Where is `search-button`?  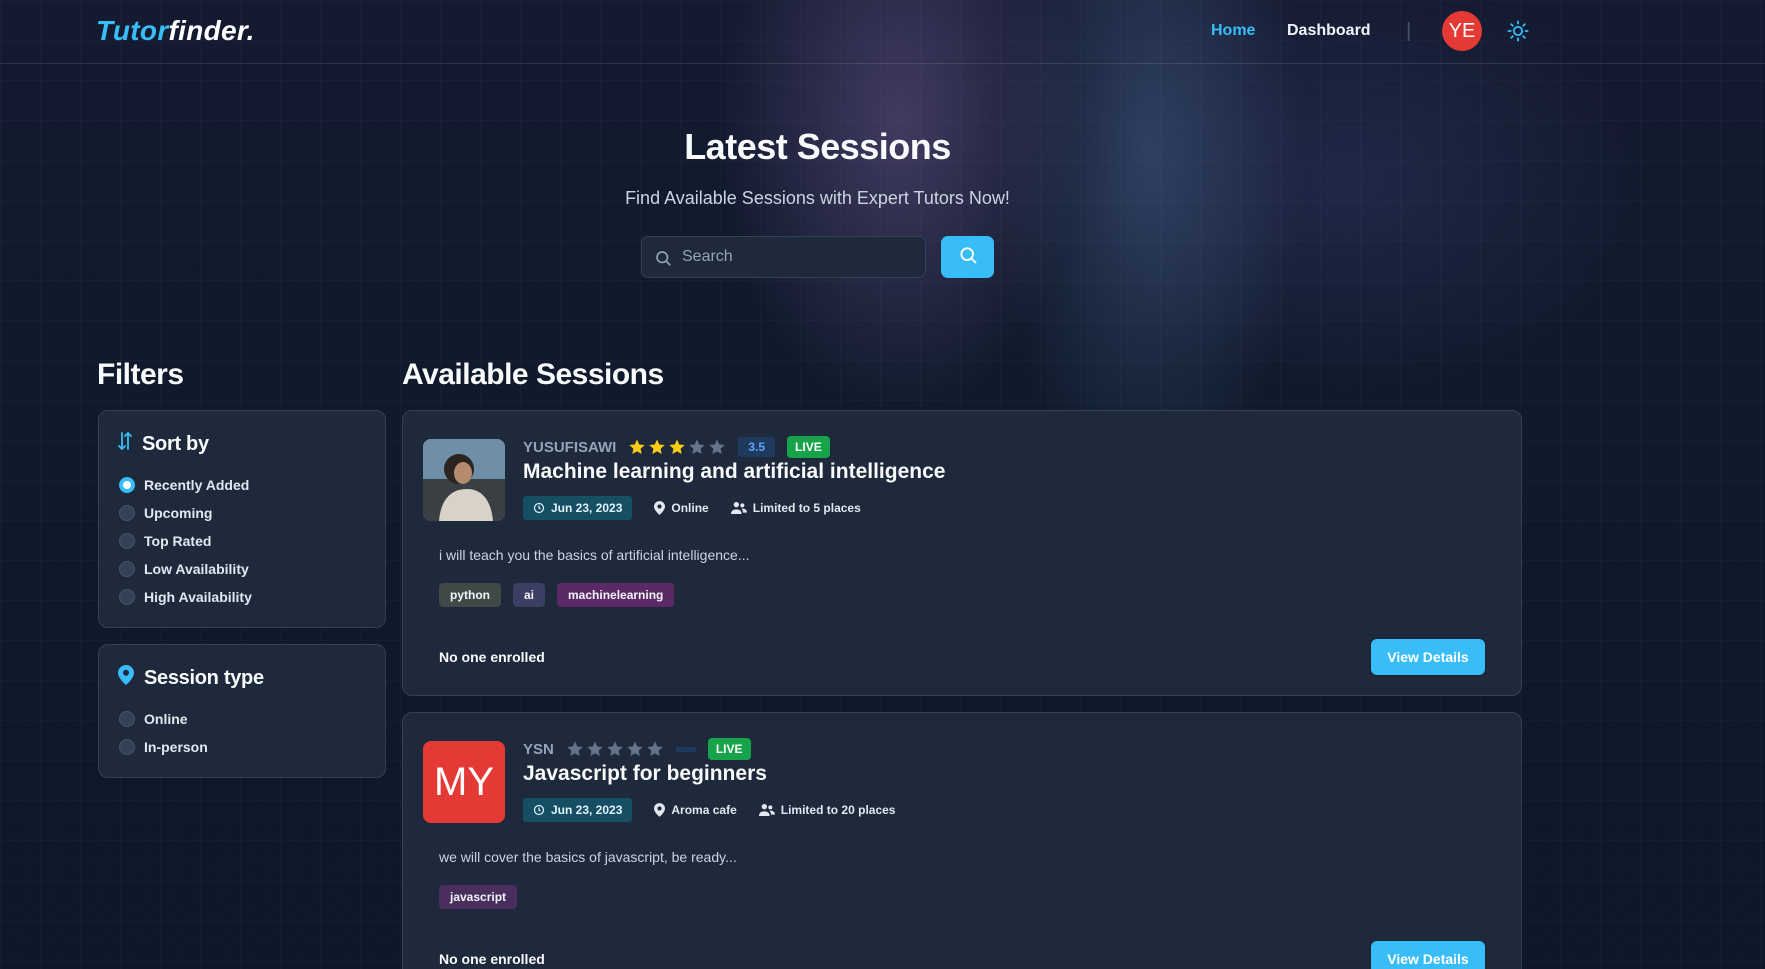 search-button is located at coordinates (967, 257).